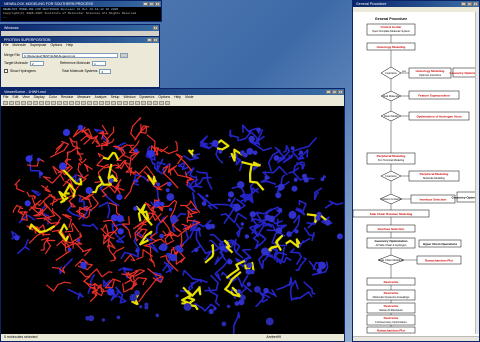  Describe the element at coordinates (23, 71) in the screenshot. I see `show-hydrogens-label: Show Hydrogens` at that location.